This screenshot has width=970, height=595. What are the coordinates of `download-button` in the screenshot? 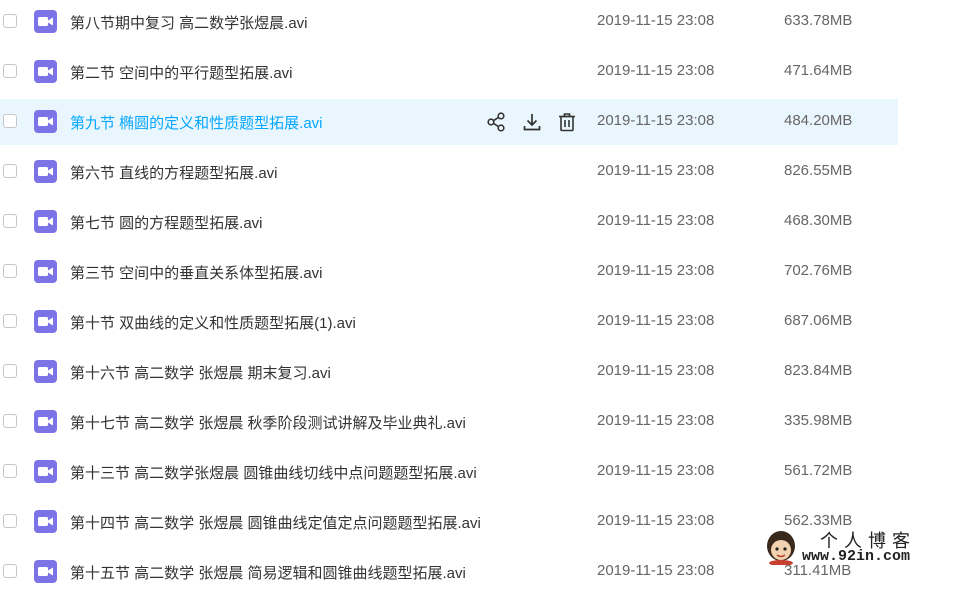 It's located at (532, 122).